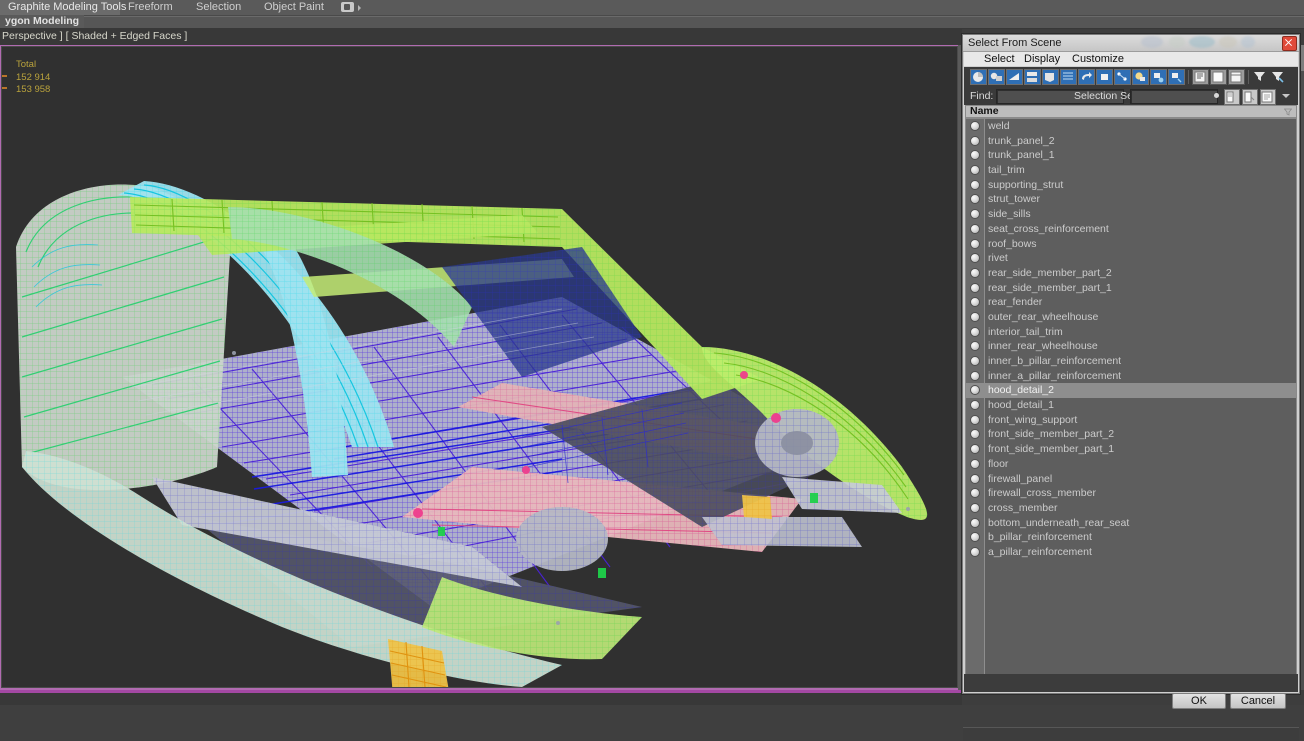 The height and width of the screenshot is (741, 1304). What do you see at coordinates (1014, 199) in the screenshot?
I see `list-item-label: strut_tower` at bounding box center [1014, 199].